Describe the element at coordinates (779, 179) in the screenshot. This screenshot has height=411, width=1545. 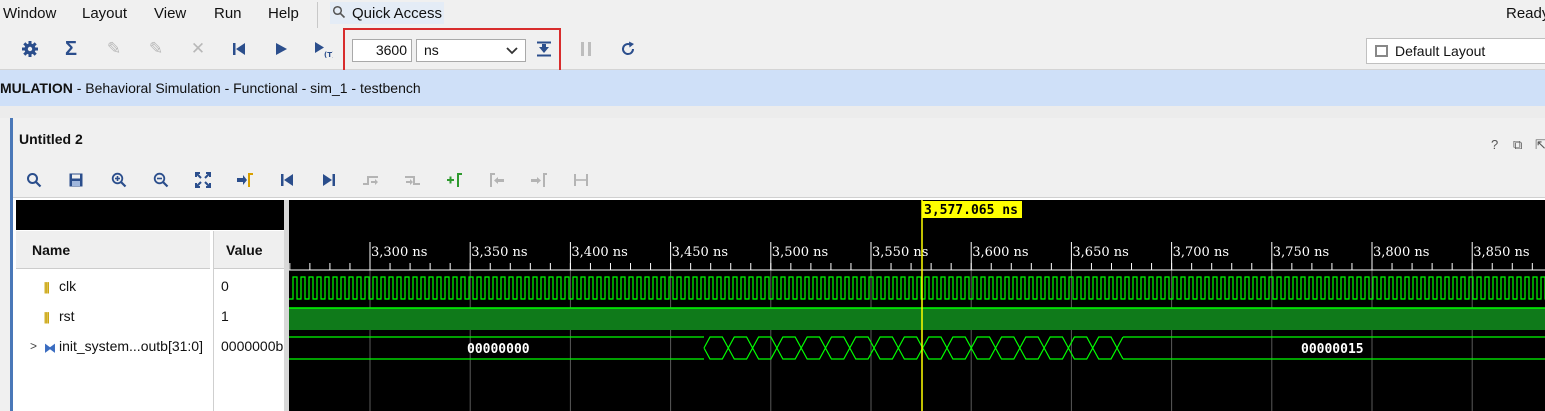
I see `waveform-toolbar` at that location.